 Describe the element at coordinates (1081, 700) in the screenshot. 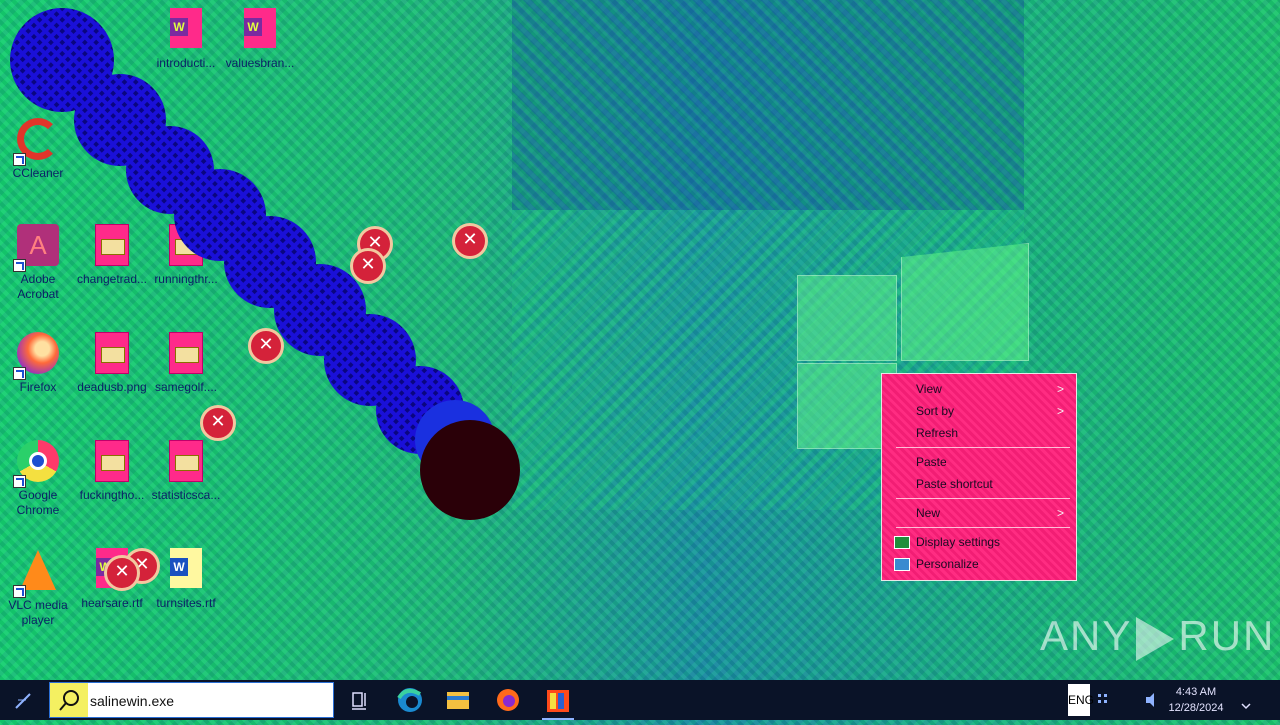

I see `input-language-indicator: ENG` at that location.